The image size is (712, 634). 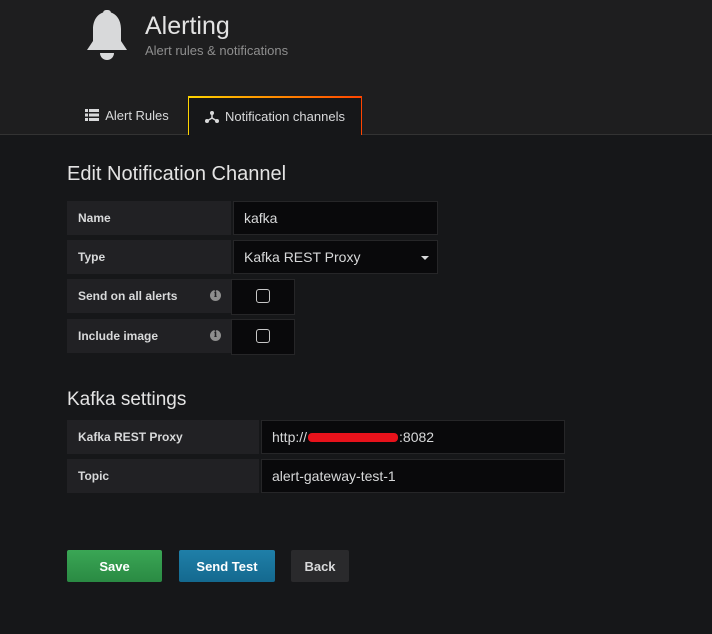 I want to click on page-title: Alerting, so click(x=187, y=26).